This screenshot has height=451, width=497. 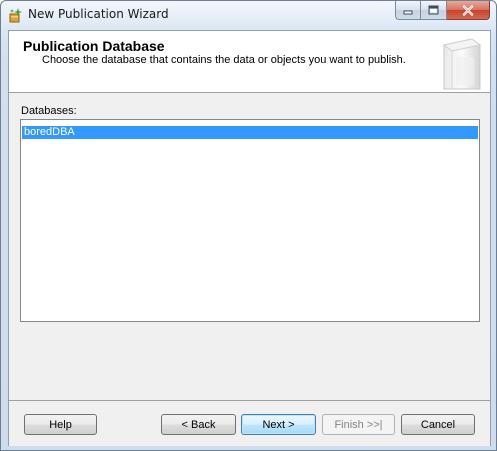 I want to click on help-button: Help, so click(x=60, y=424).